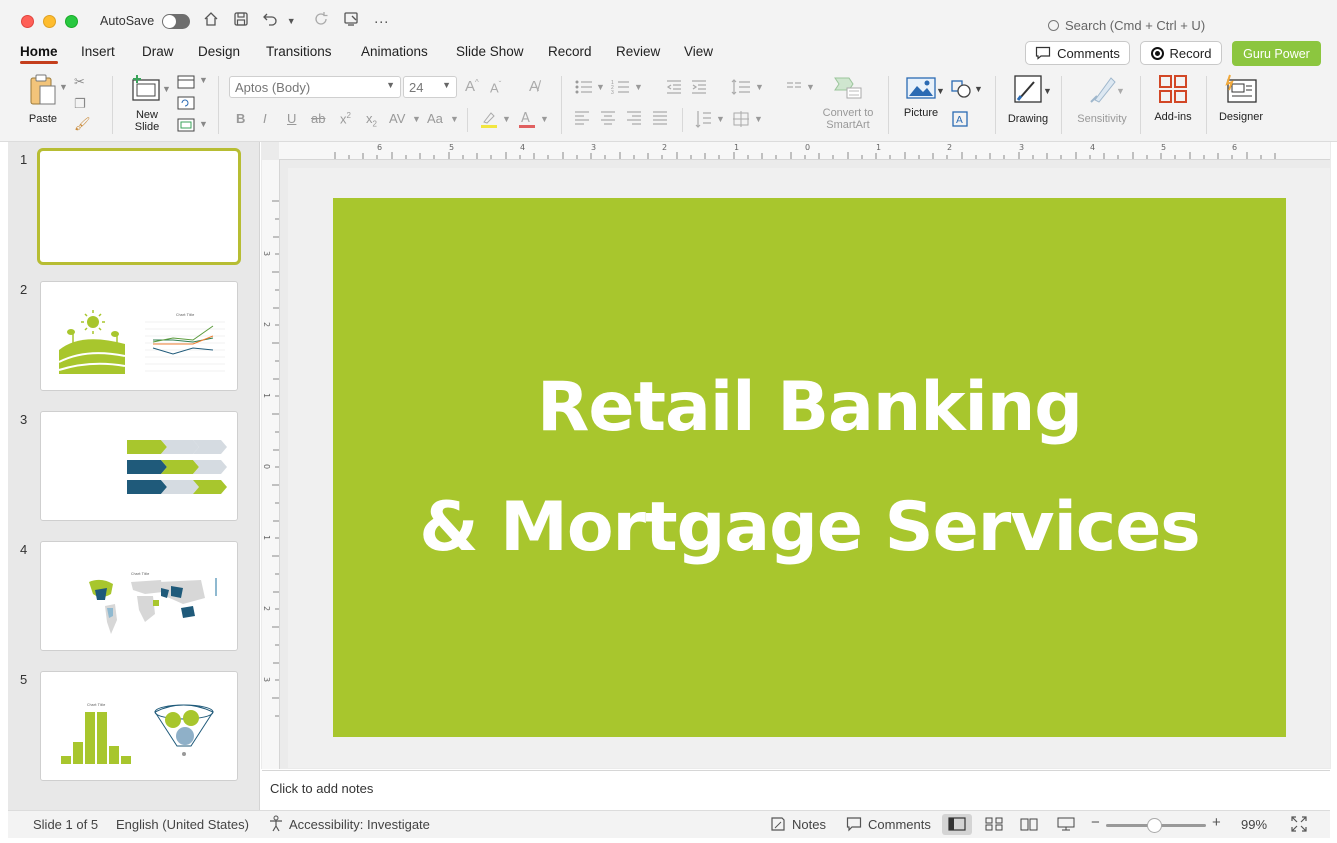 The height and width of the screenshot is (843, 1337). What do you see at coordinates (634, 118) in the screenshot?
I see `align-right-icon` at bounding box center [634, 118].